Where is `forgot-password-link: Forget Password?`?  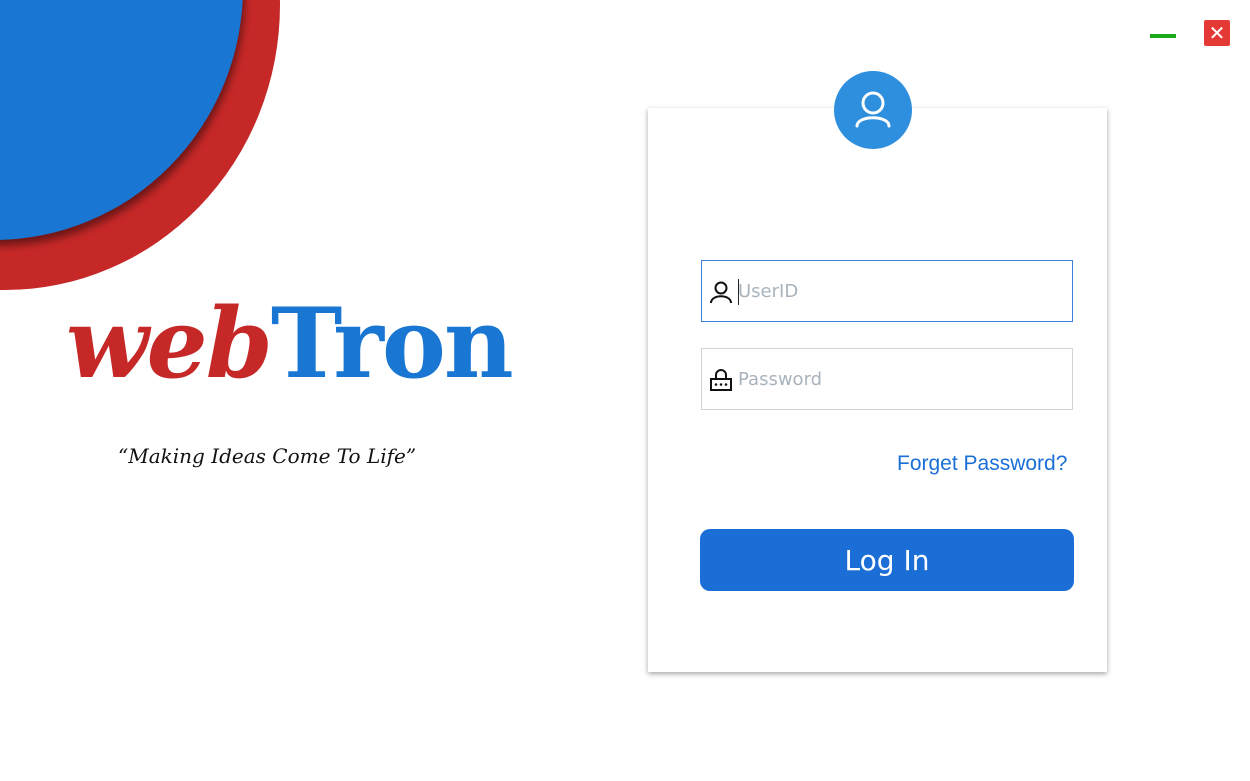 forgot-password-link: Forget Password? is located at coordinates (982, 464).